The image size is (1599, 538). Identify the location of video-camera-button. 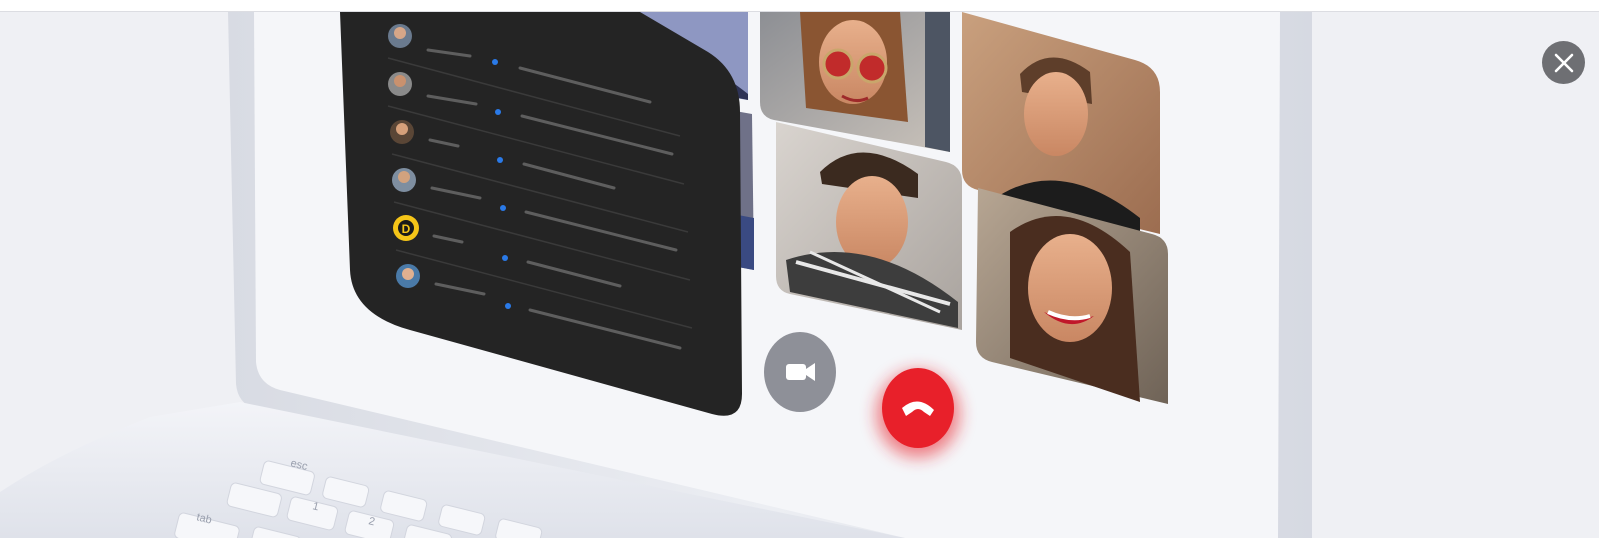
(800, 372).